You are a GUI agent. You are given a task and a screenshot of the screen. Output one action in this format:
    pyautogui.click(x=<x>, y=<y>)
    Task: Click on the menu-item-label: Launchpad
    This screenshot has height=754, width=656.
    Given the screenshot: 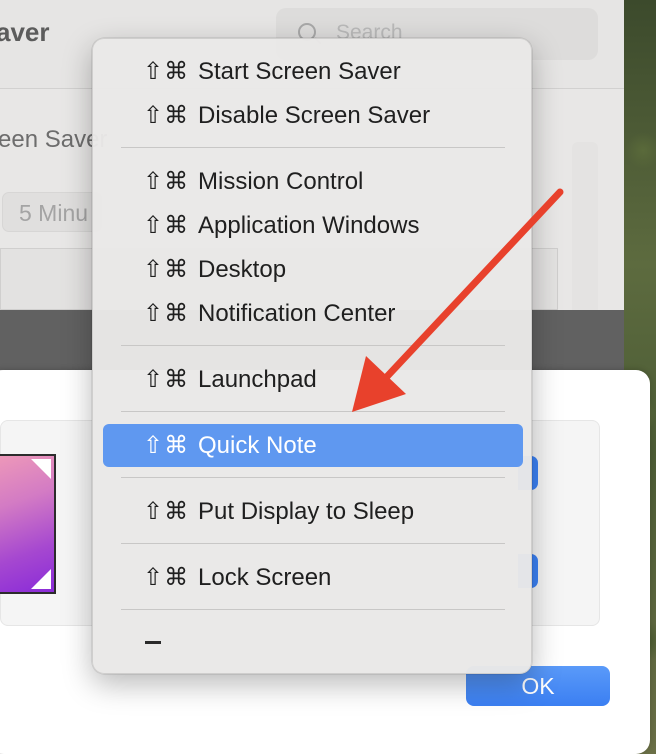 What is the action you would take?
    pyautogui.click(x=257, y=379)
    